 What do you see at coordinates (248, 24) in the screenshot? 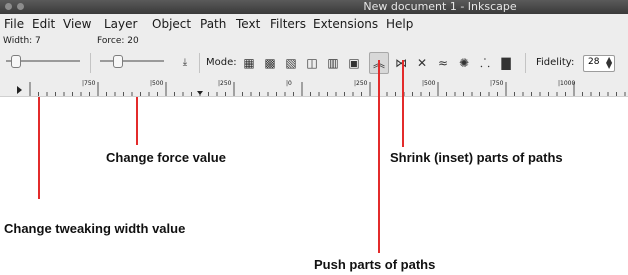
I see `menu-text: Text` at bounding box center [248, 24].